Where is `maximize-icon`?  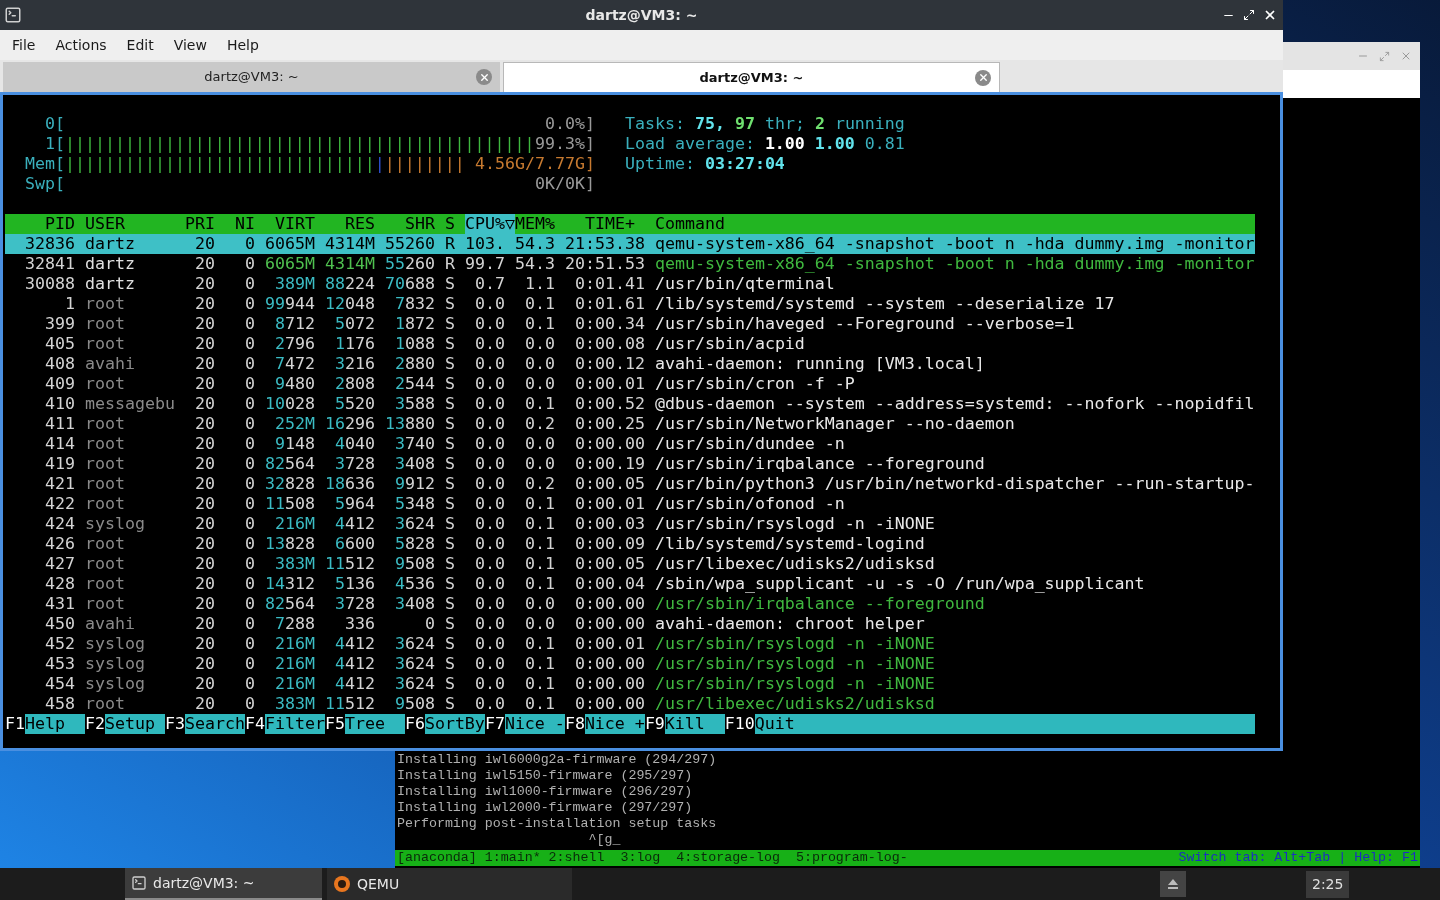
maximize-icon is located at coordinates (1249, 15).